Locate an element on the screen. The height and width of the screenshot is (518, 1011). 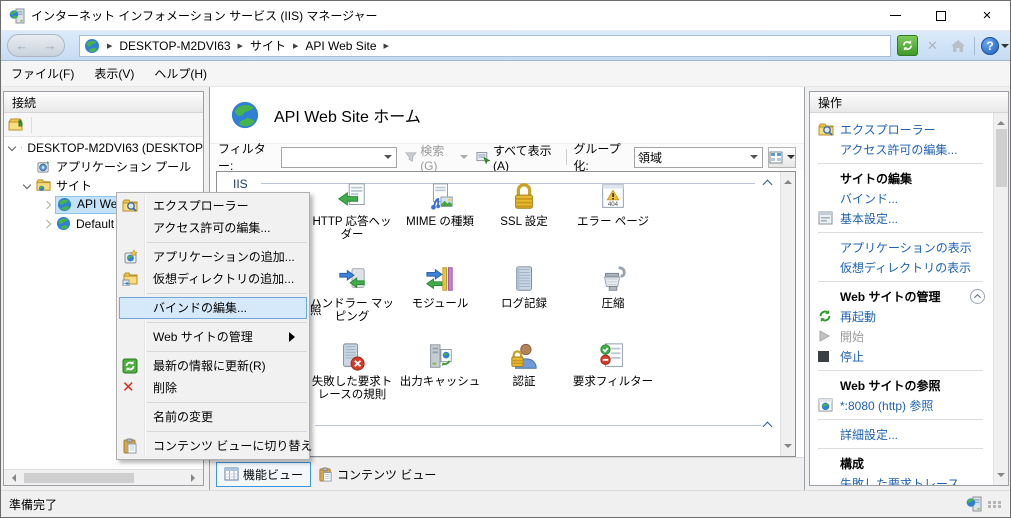
context-refresh: 最新の情報に更新(R) is located at coordinates (213, 366).